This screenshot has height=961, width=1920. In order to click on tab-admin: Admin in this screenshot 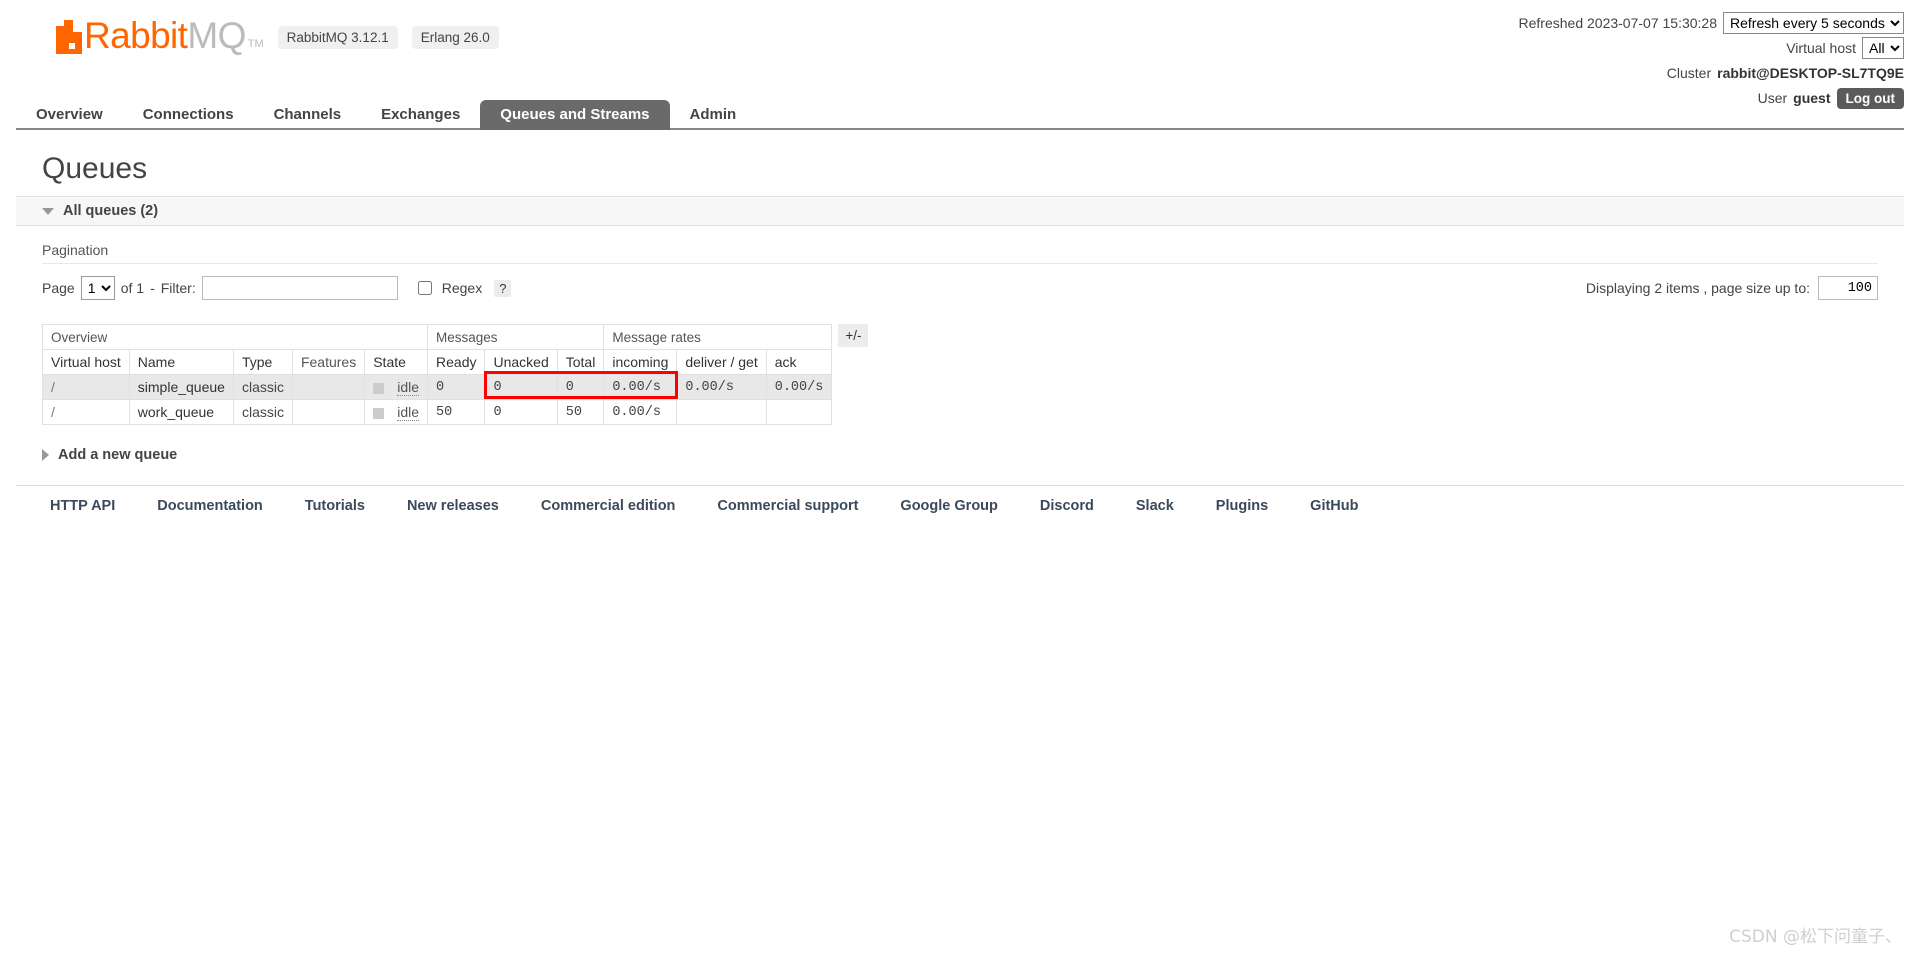, I will do `click(713, 115)`.